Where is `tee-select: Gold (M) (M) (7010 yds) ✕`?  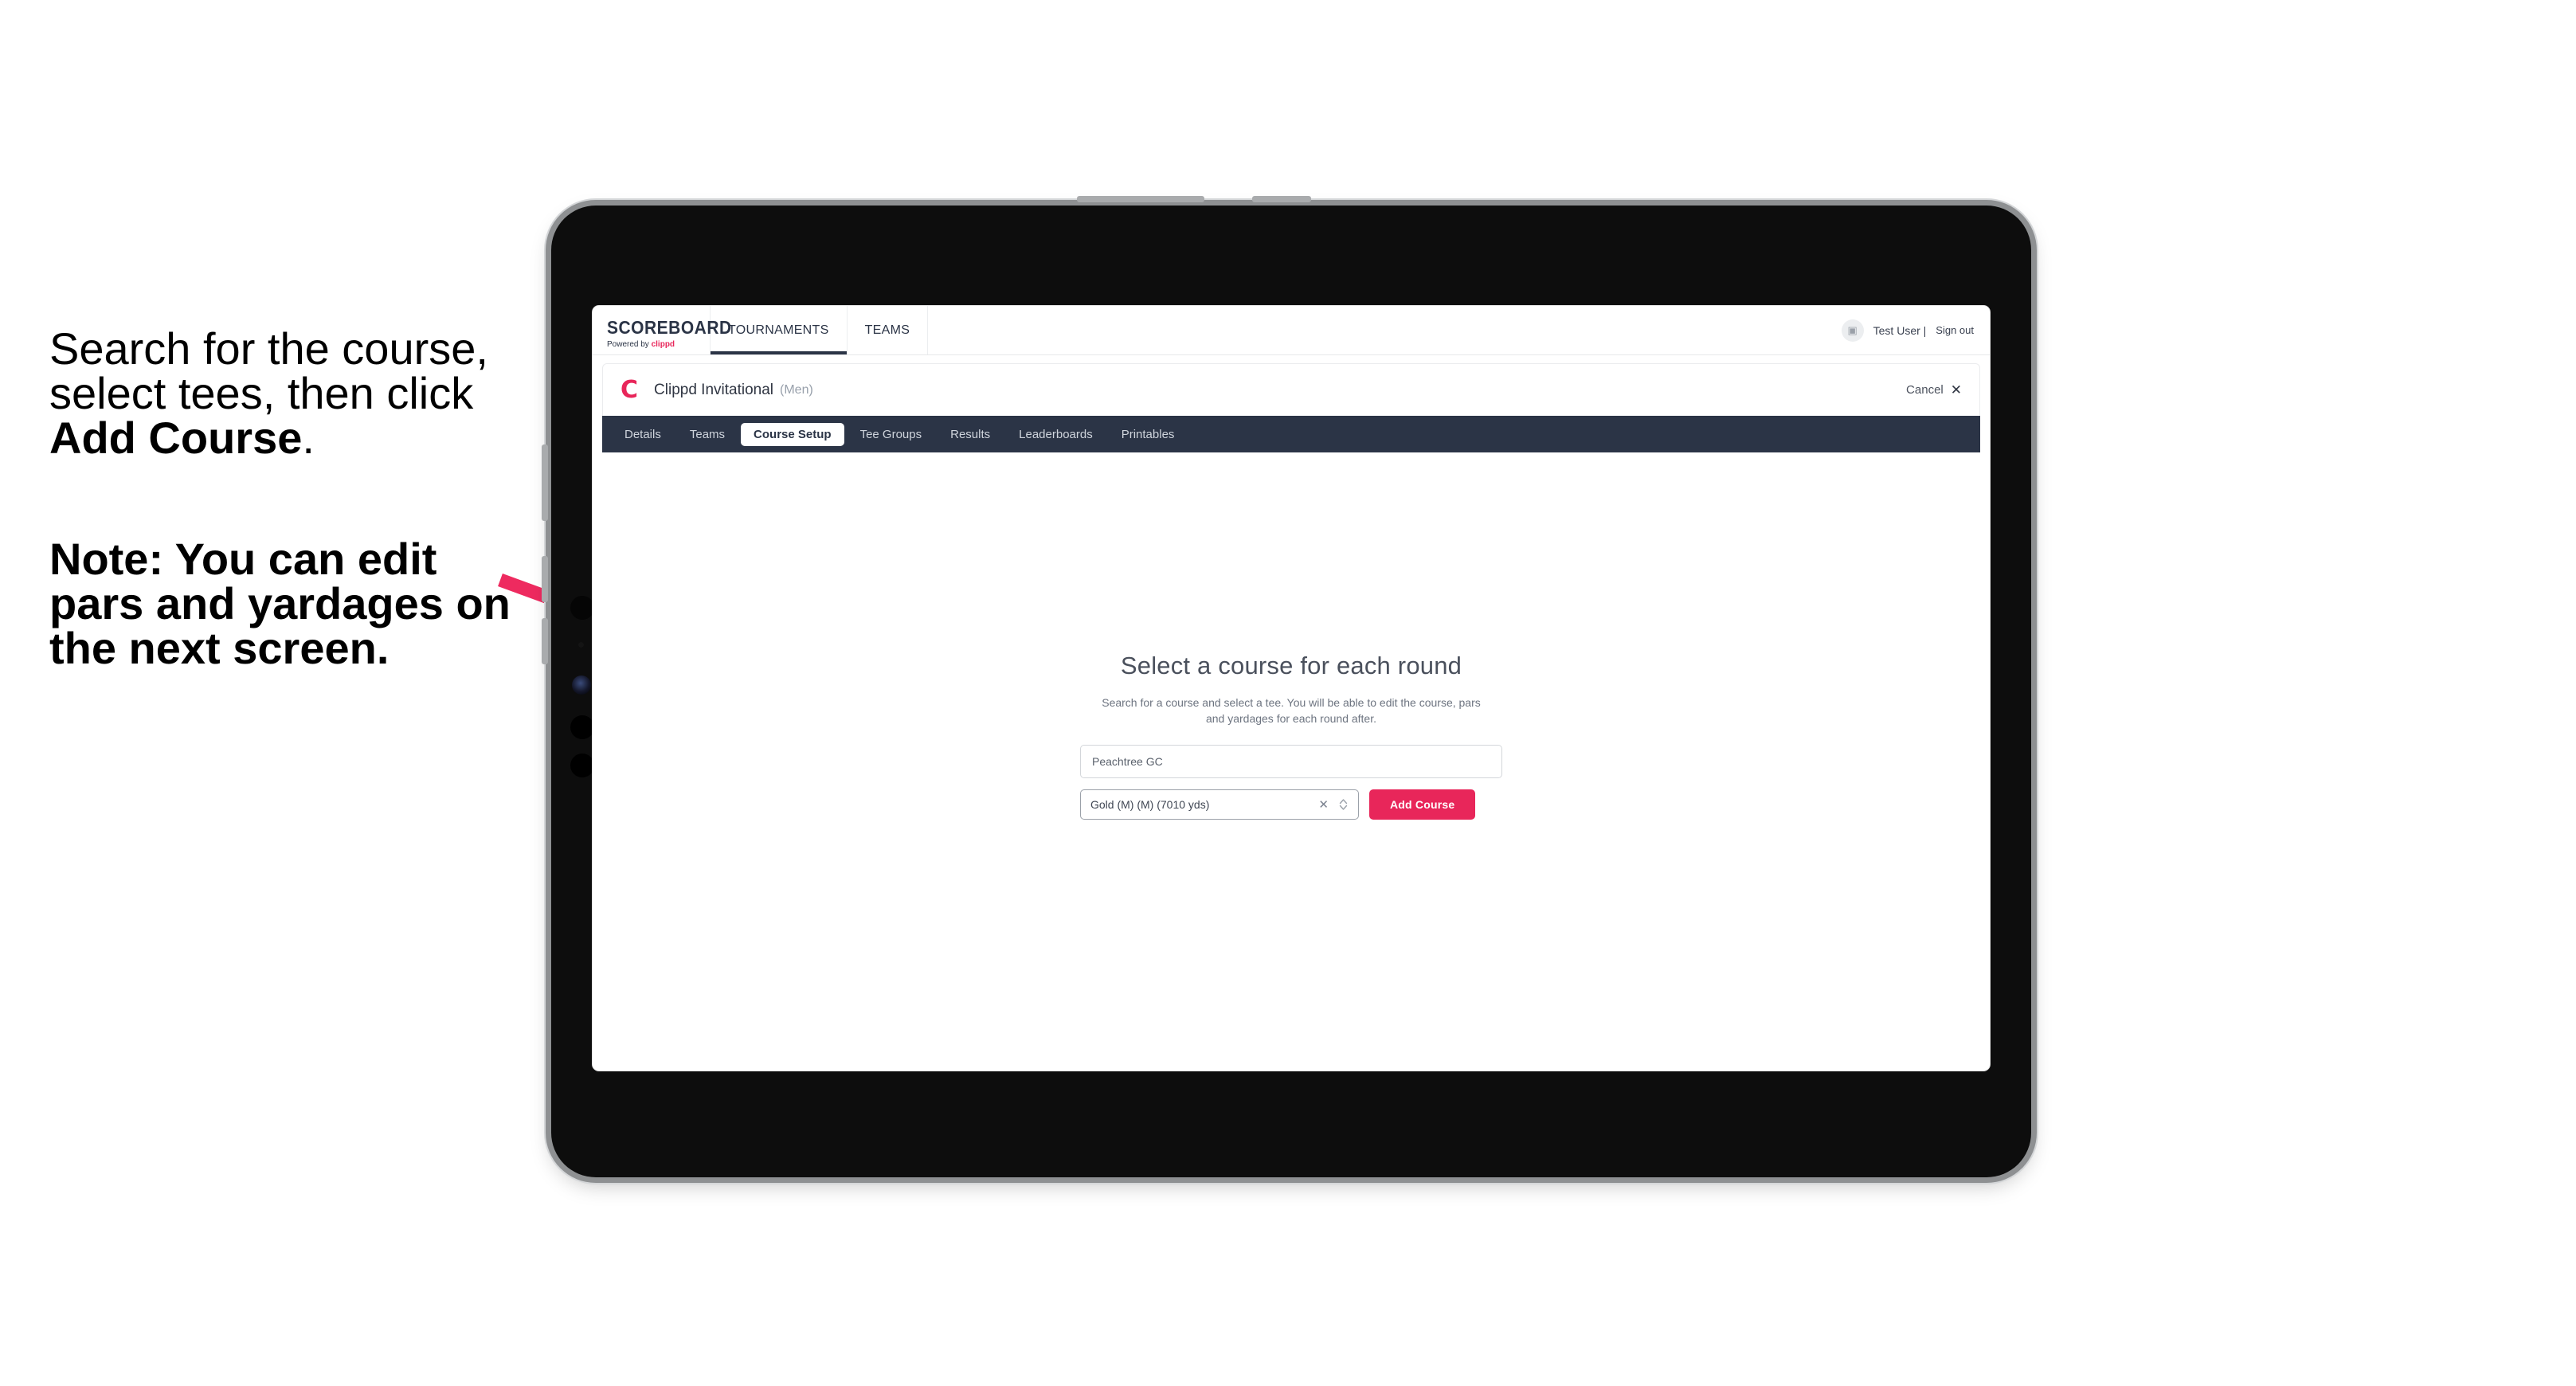 tee-select: Gold (M) (M) (7010 yds) ✕ is located at coordinates (1219, 804).